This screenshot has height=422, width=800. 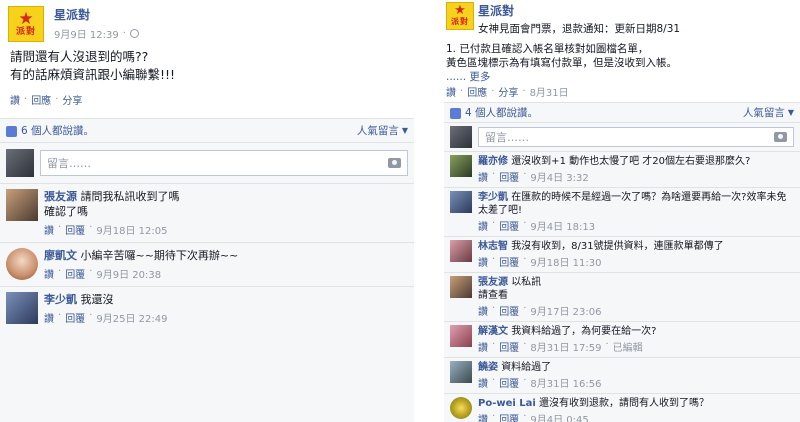 What do you see at coordinates (562, 225) in the screenshot?
I see `comment-time: 9月4日 18:13` at bounding box center [562, 225].